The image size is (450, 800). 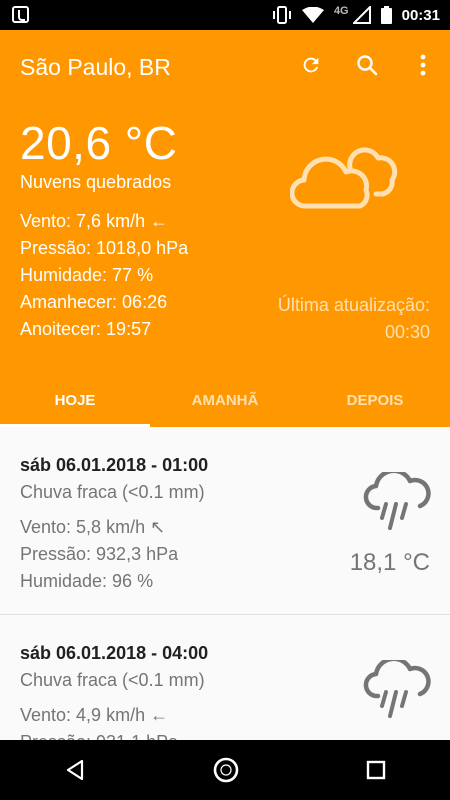 I want to click on vibrate-icon, so click(x=281, y=15).